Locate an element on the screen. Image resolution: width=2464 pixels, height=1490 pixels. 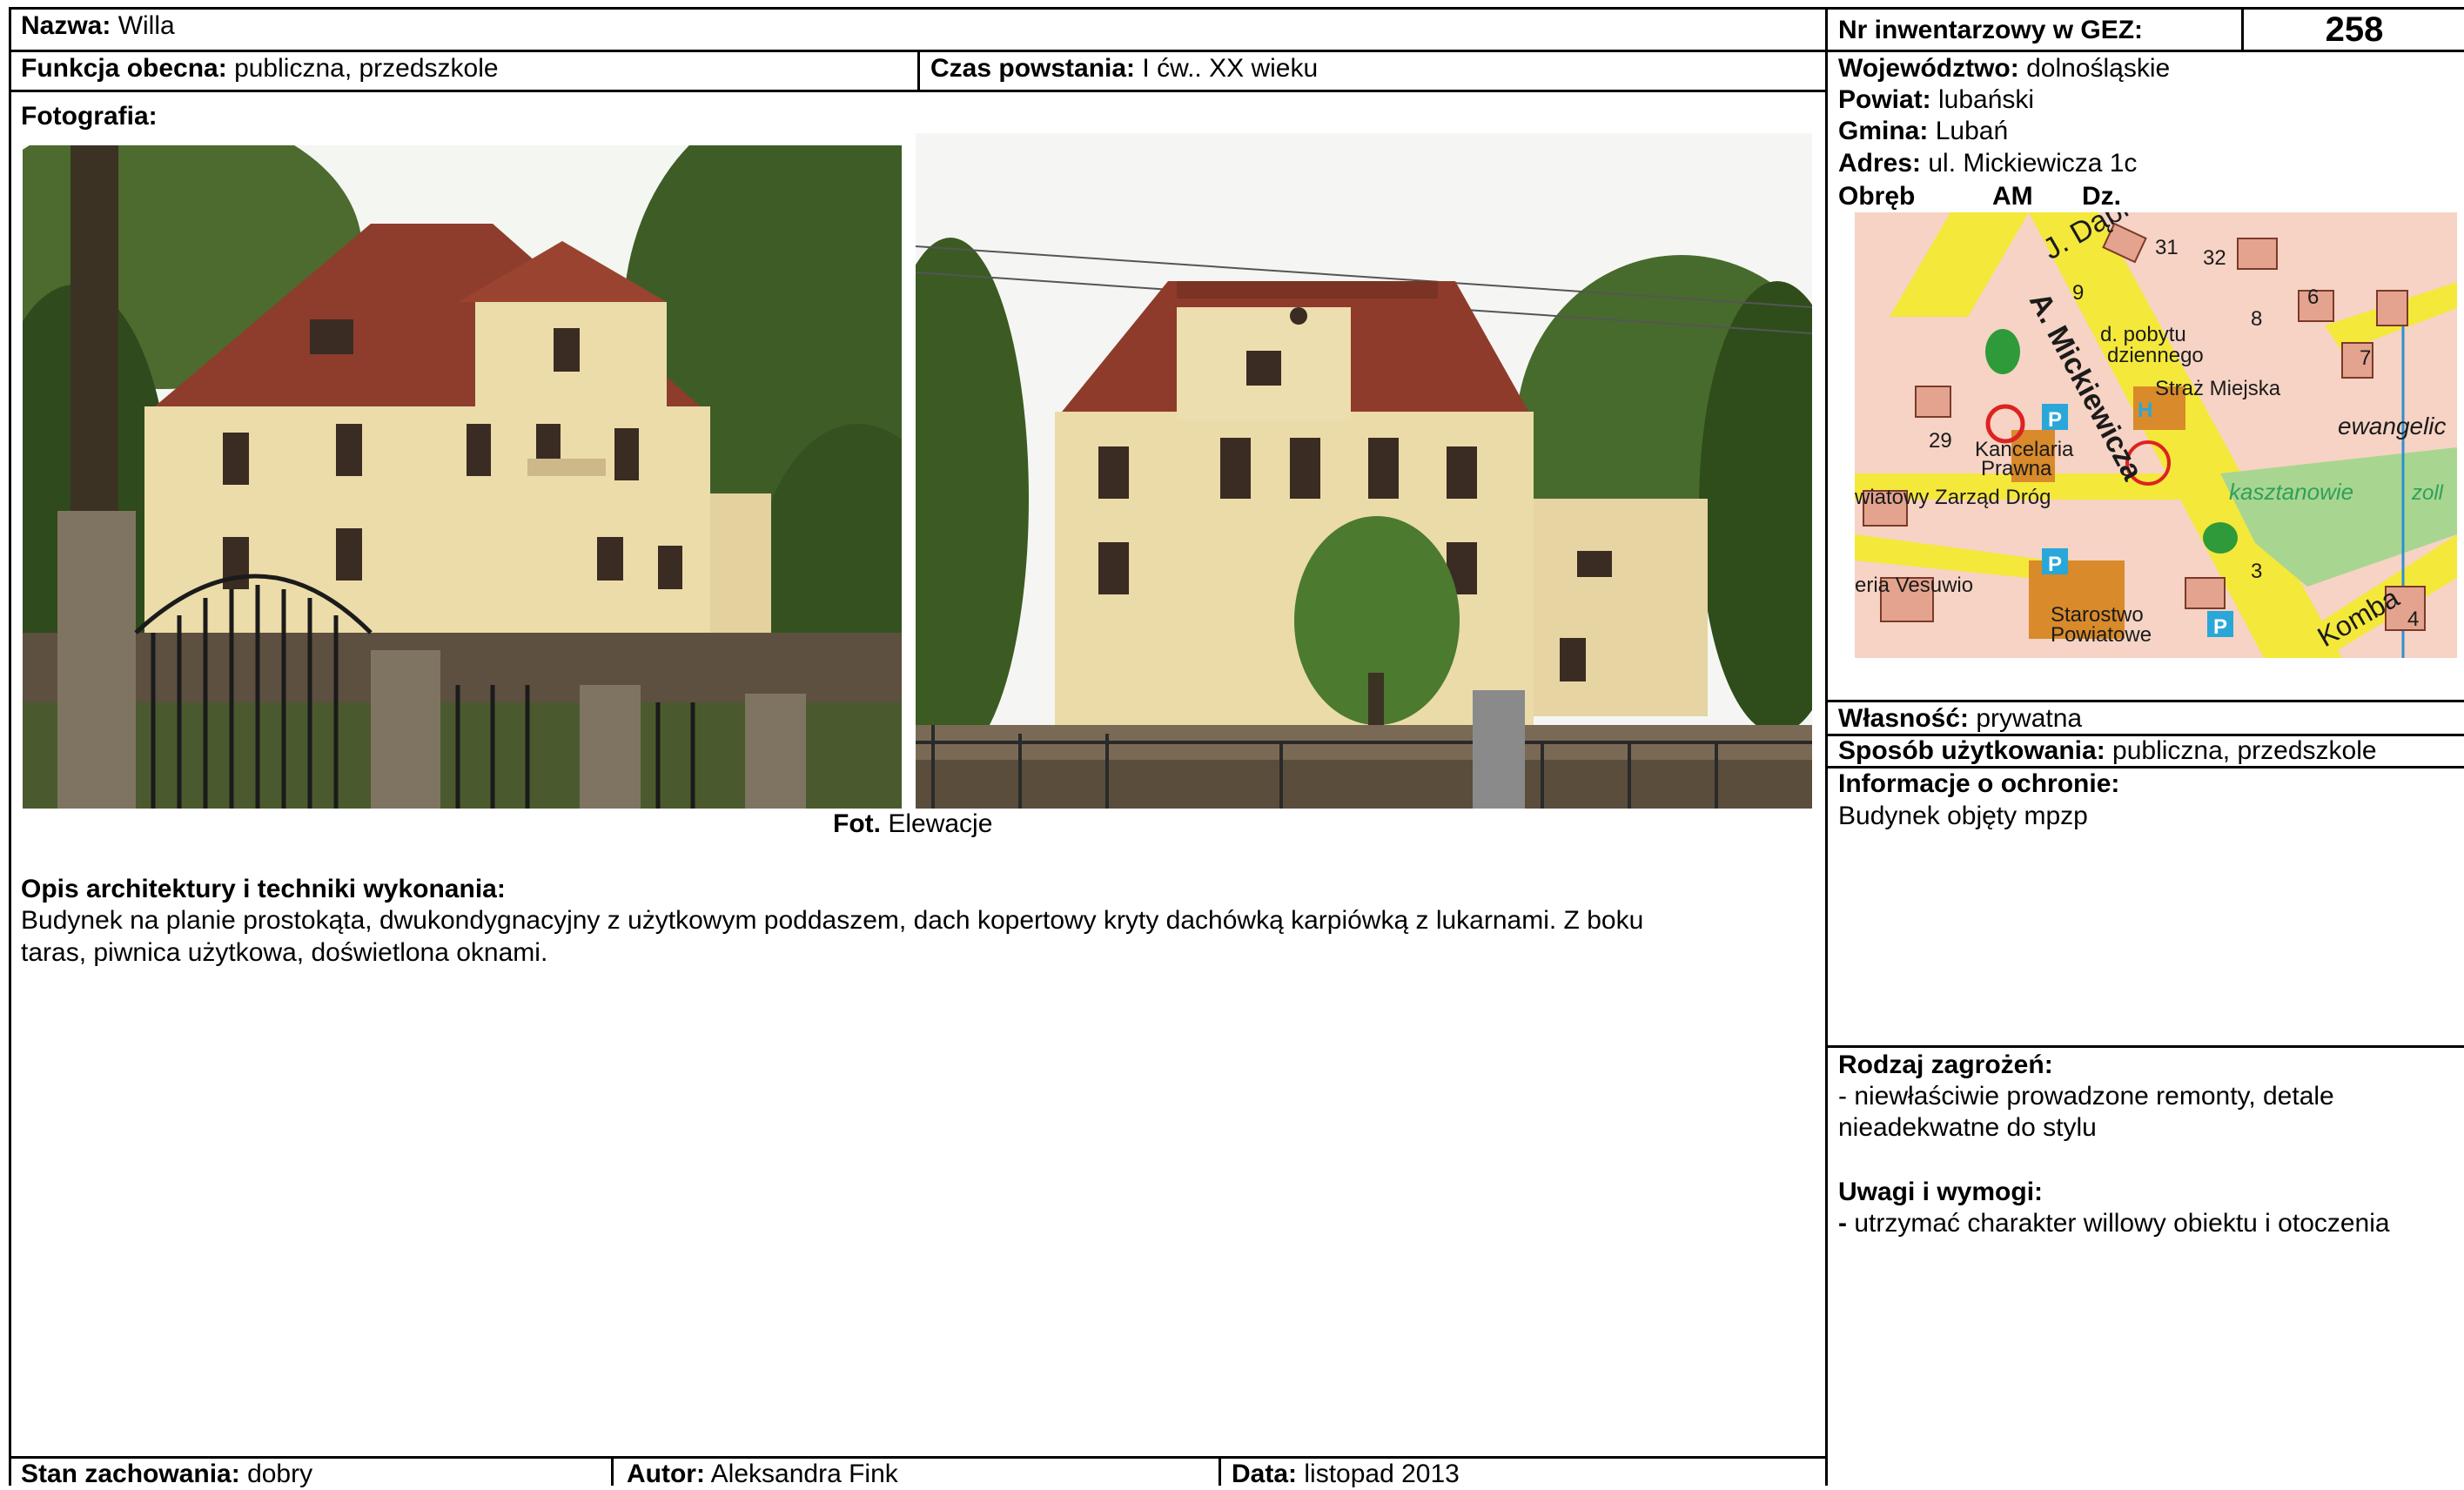
fotografia-label: Fotografia: is located at coordinates (89, 117).